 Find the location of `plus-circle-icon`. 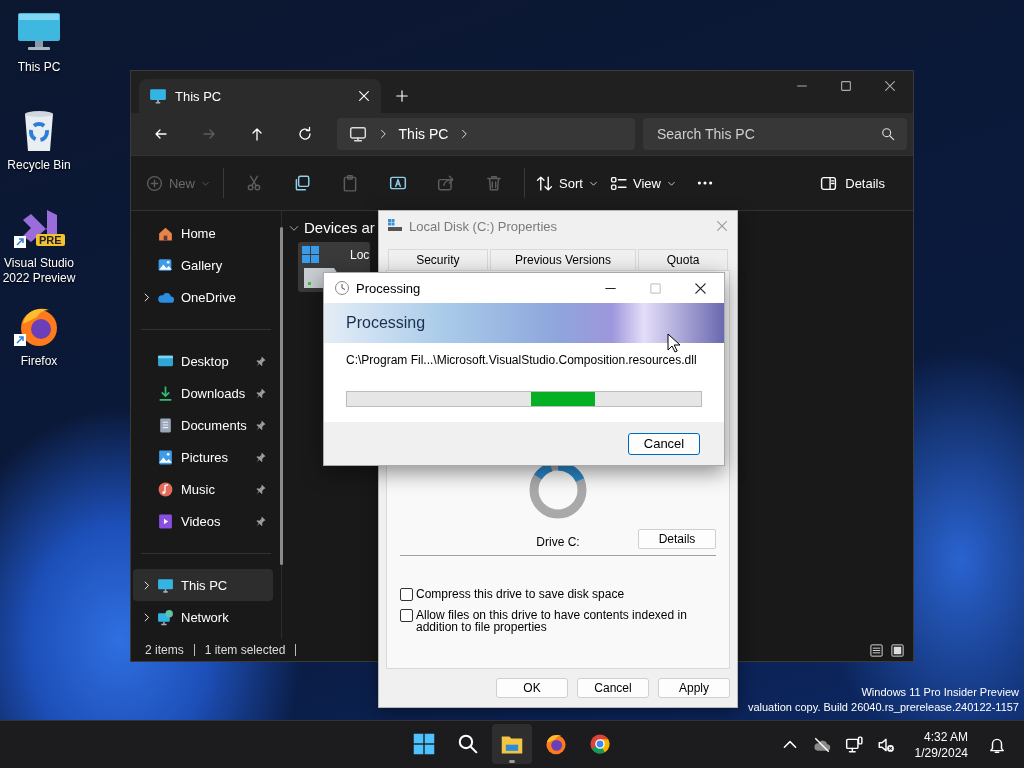

plus-circle-icon is located at coordinates (154, 183).